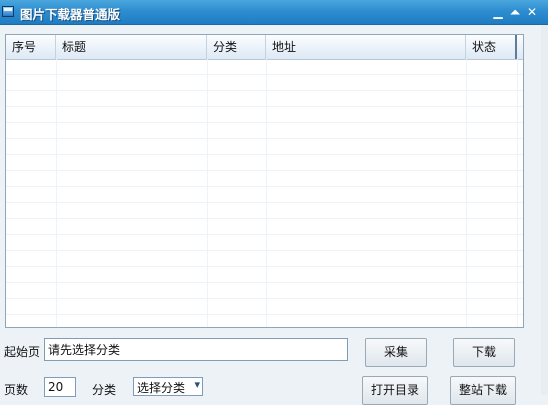  Describe the element at coordinates (395, 390) in the screenshot. I see `open-directory-button: 打开目录` at that location.